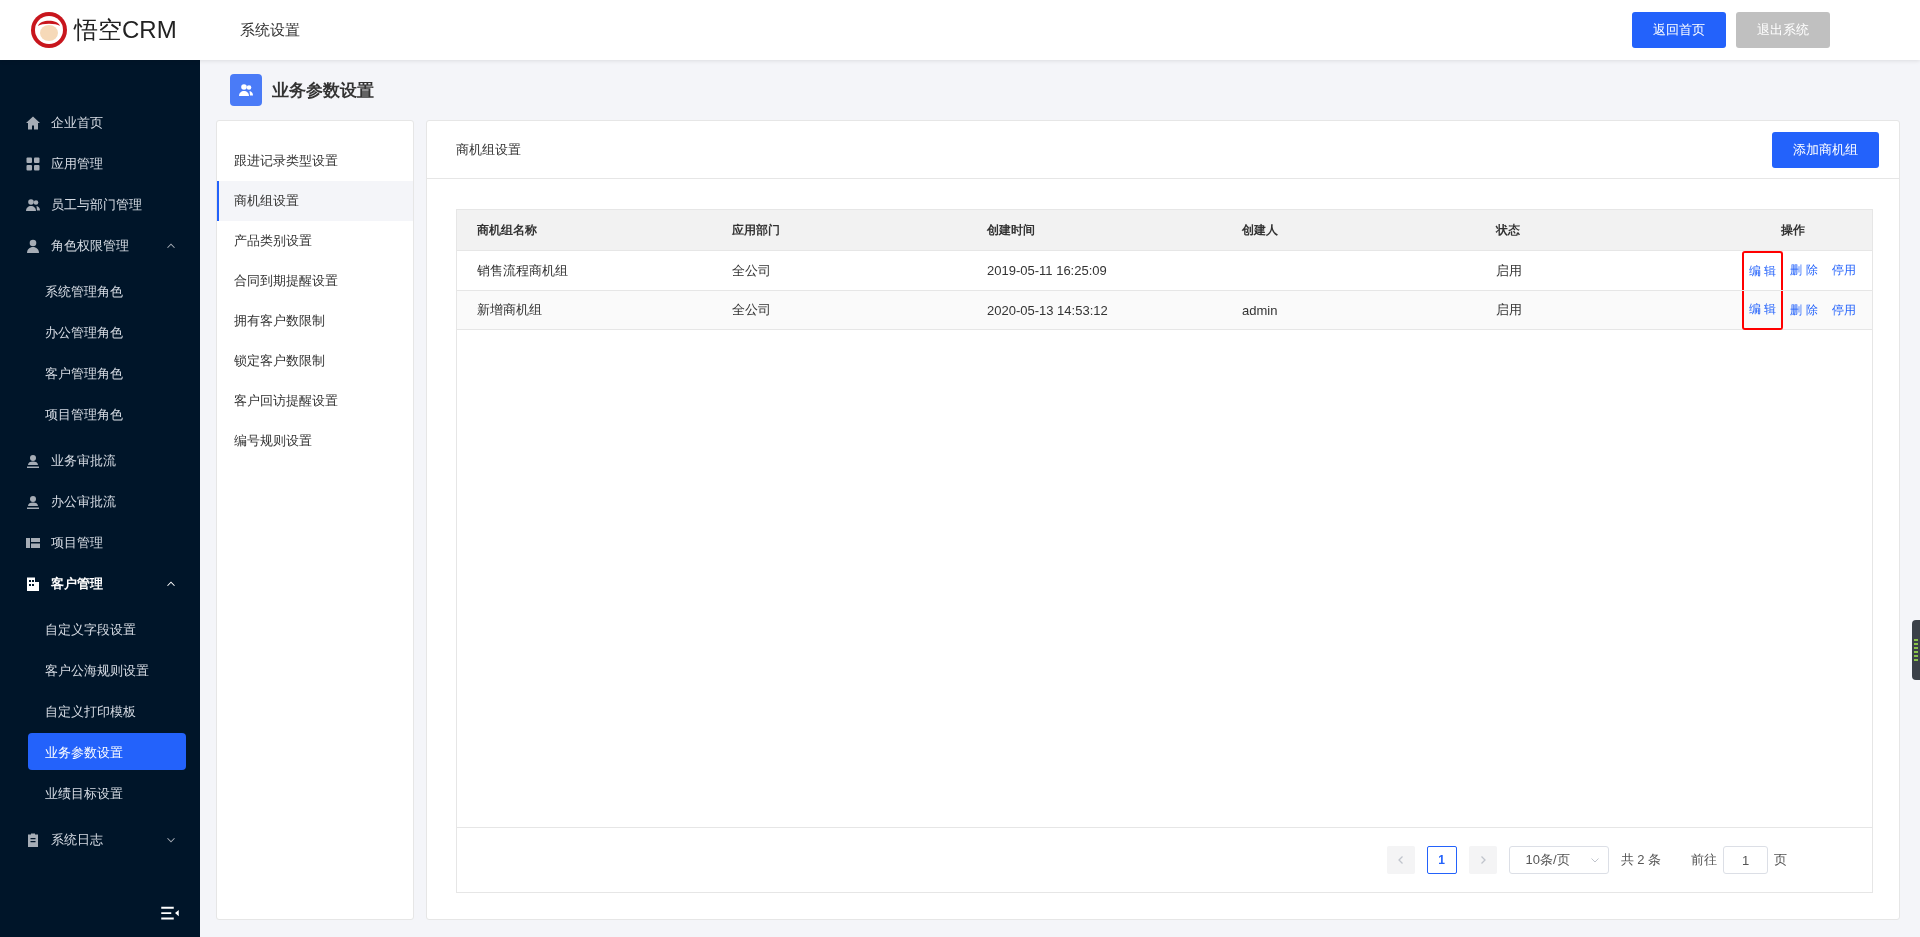 This screenshot has height=937, width=1920. Describe the element at coordinates (315, 321) in the screenshot. I see `settings-menu-item: 拥有客户数限制` at that location.